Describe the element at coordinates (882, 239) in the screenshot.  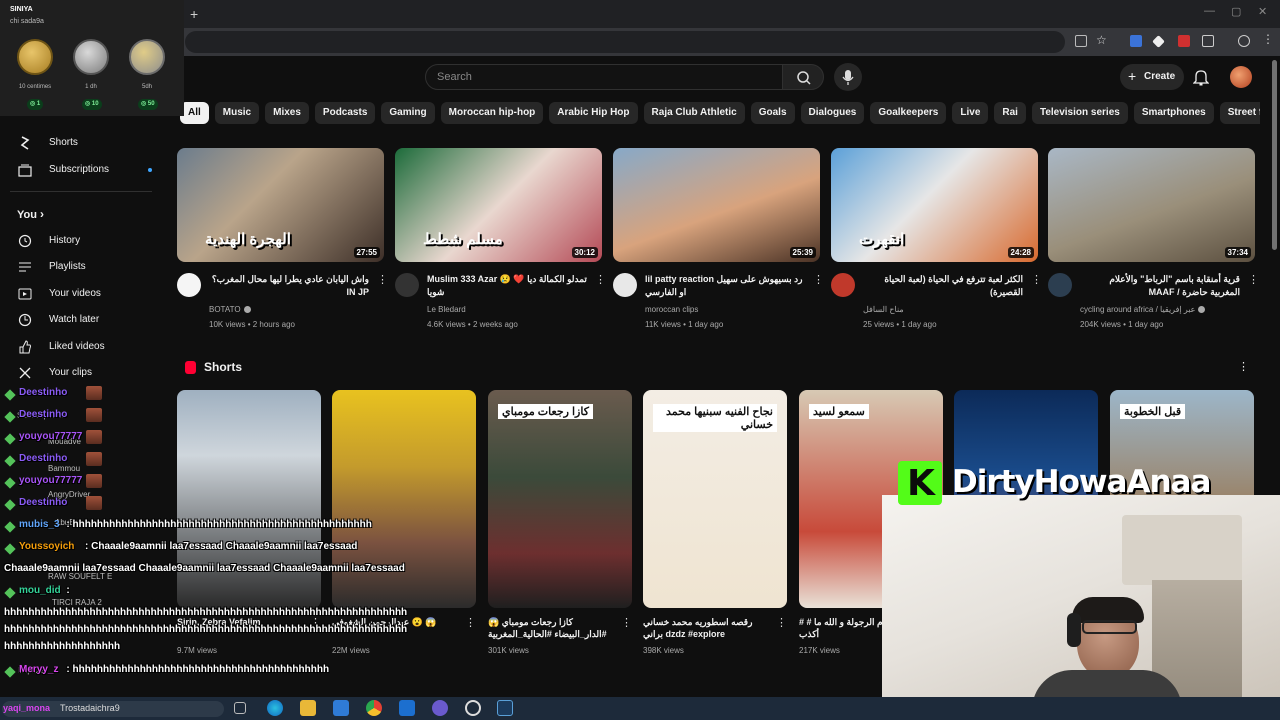
I see `thumbnail-text: انقهرت` at that location.